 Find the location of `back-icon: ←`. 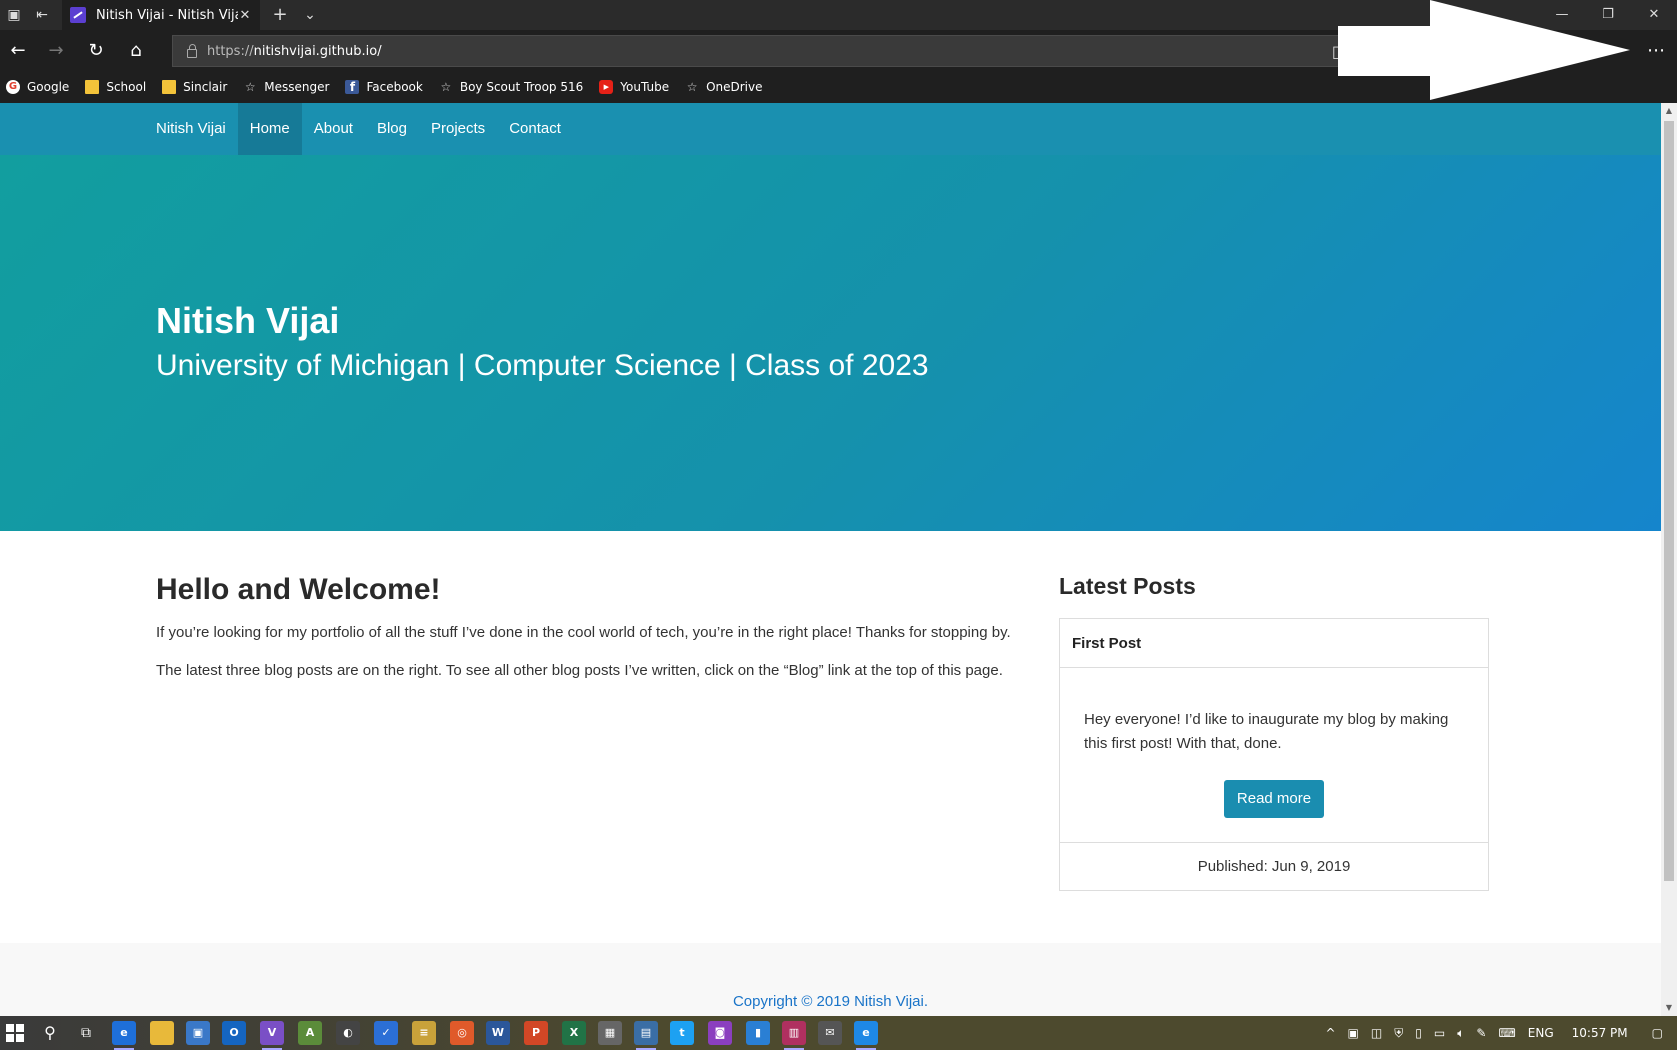

back-icon: ← is located at coordinates (18, 51).